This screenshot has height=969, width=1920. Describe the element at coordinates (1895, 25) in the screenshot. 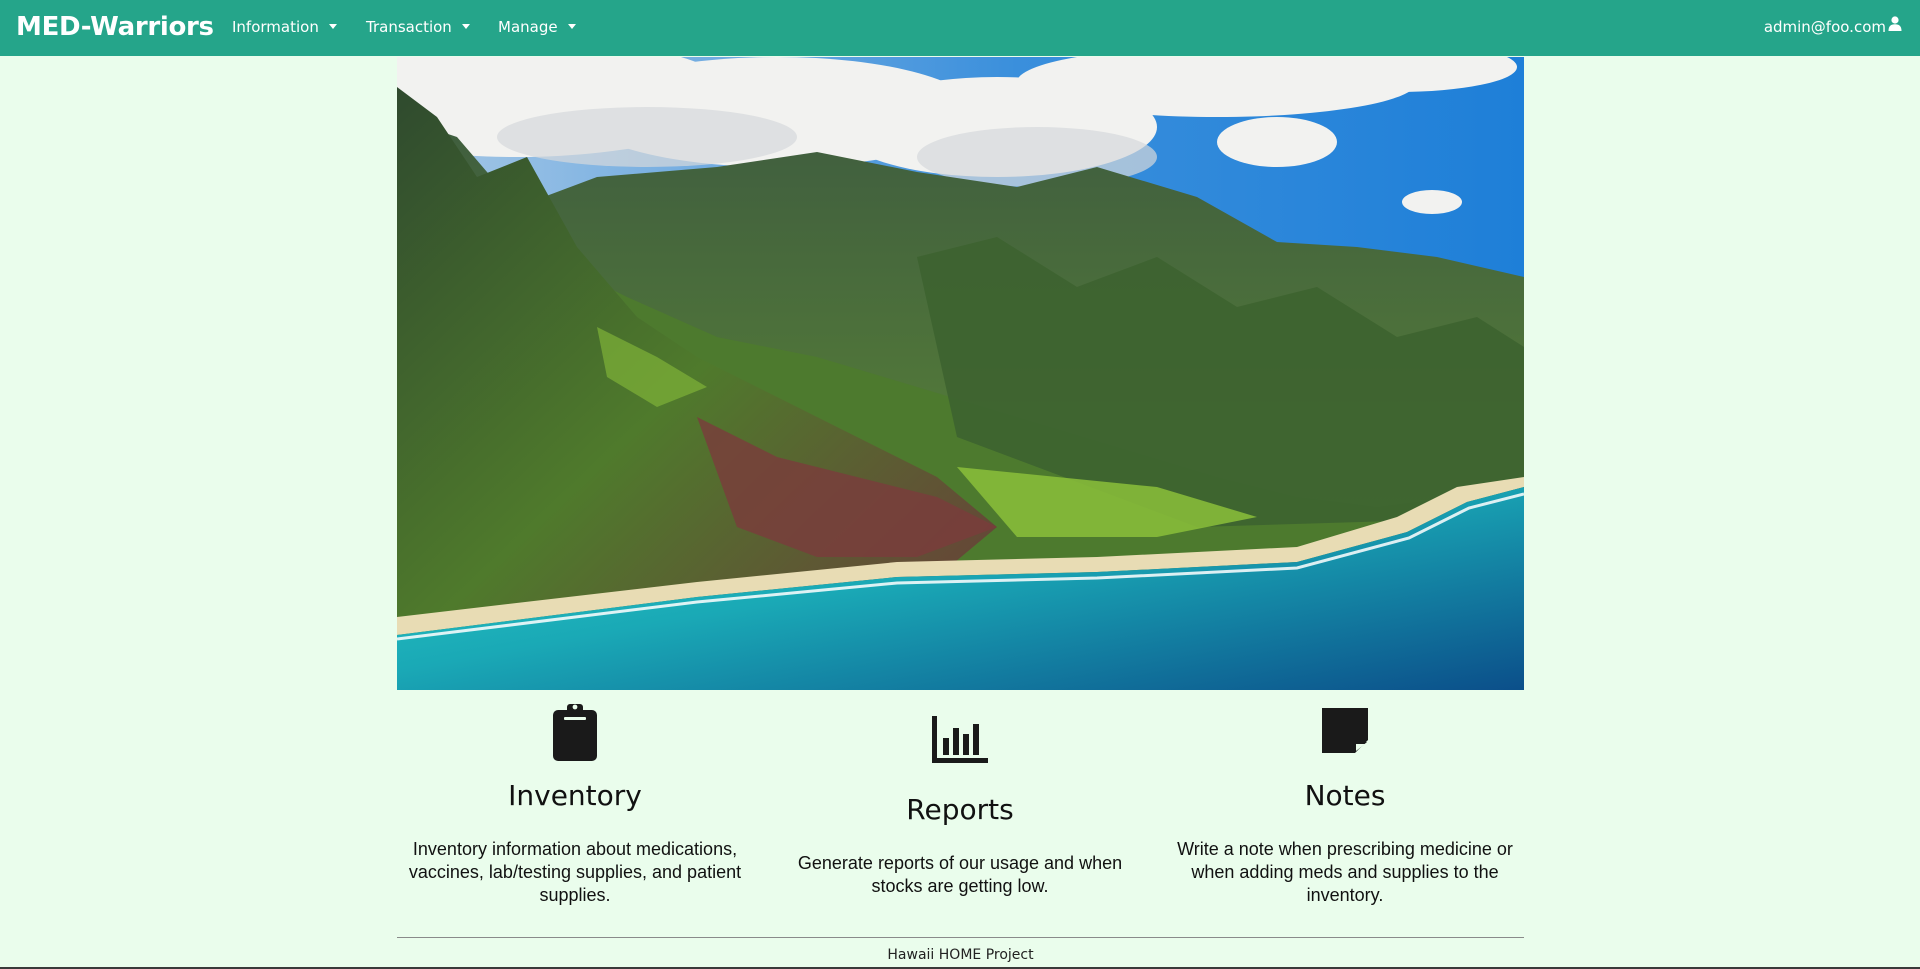

I see `user-icon` at that location.